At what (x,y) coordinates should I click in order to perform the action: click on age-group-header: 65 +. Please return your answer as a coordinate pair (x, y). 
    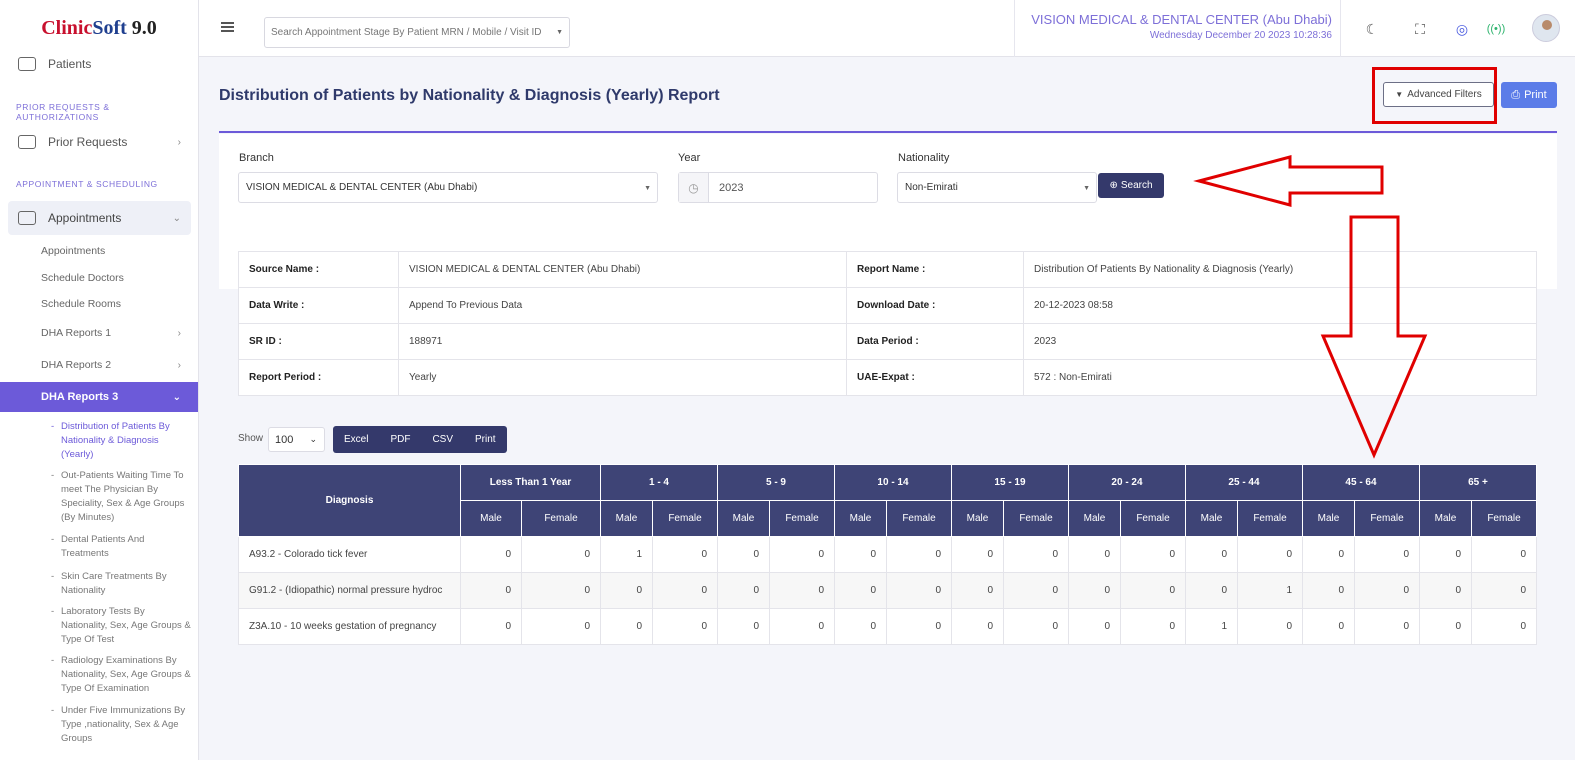
    Looking at the image, I should click on (1478, 482).